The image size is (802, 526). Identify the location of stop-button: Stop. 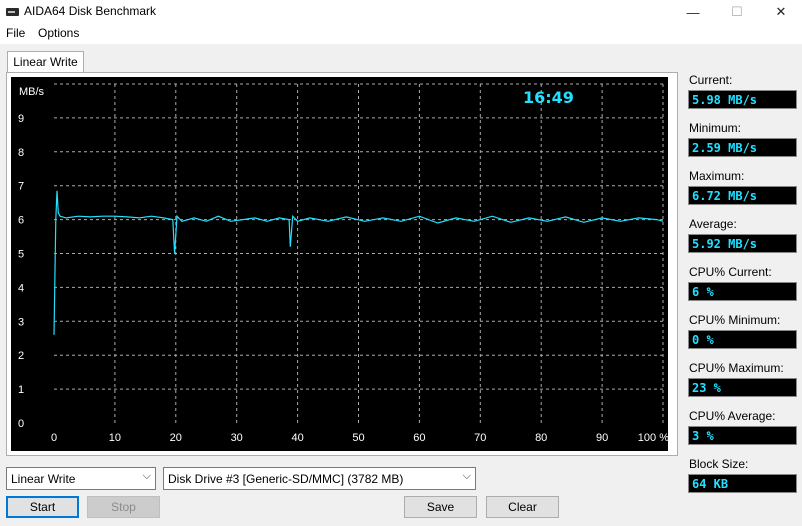
(123, 507).